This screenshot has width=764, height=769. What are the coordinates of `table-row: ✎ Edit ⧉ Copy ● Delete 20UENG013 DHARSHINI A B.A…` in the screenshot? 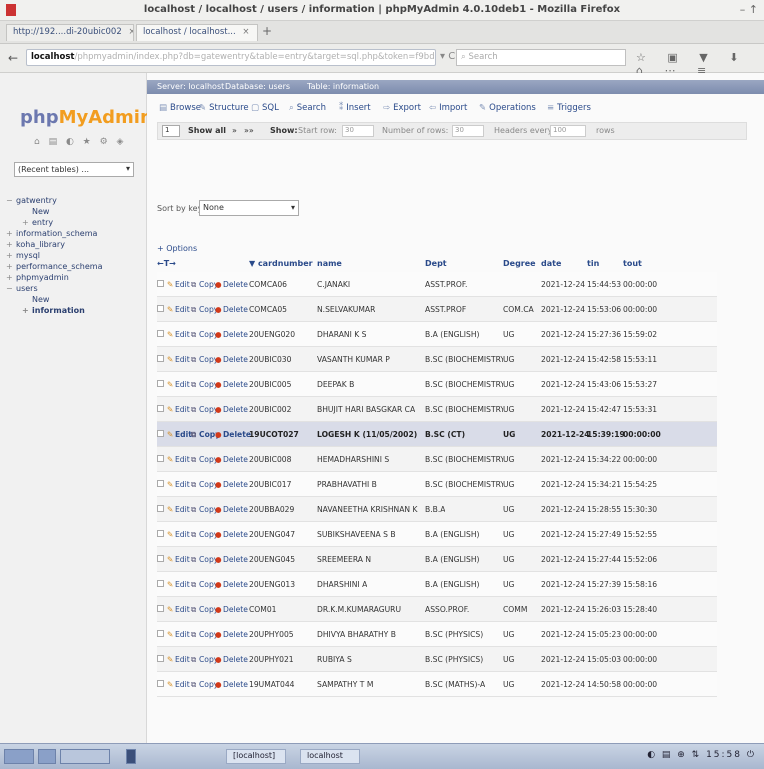 It's located at (437, 584).